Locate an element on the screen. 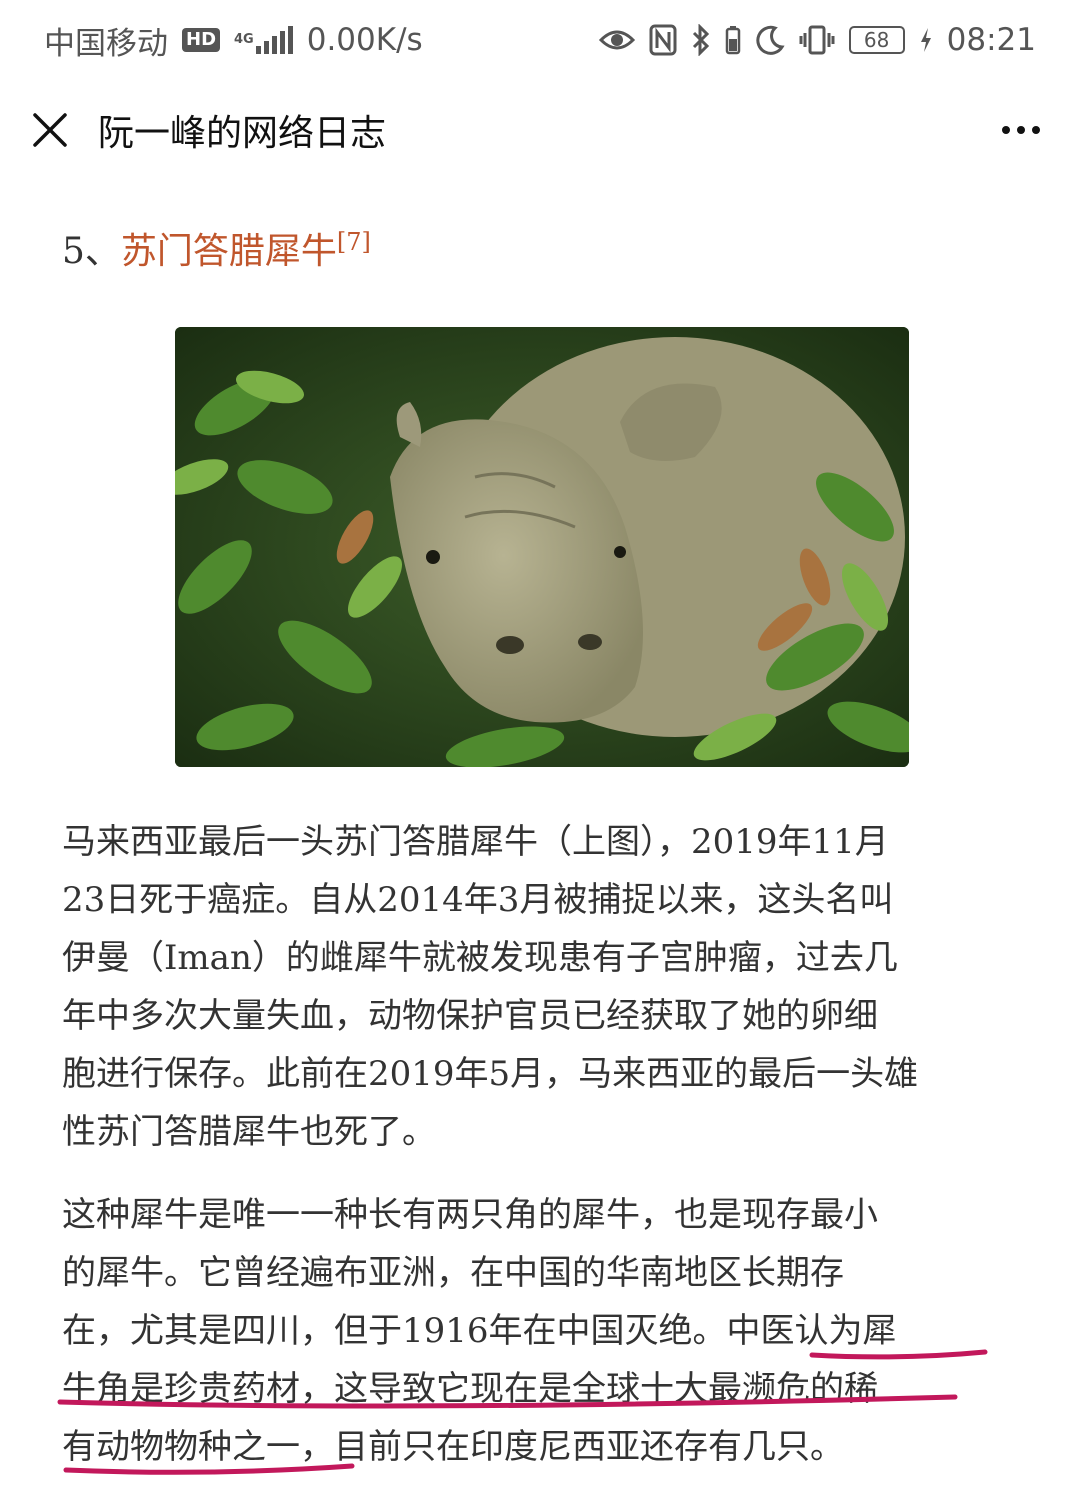 This screenshot has height=1501, width=1080. title-bar: 阮一峰的网络日志 is located at coordinates (540, 130).